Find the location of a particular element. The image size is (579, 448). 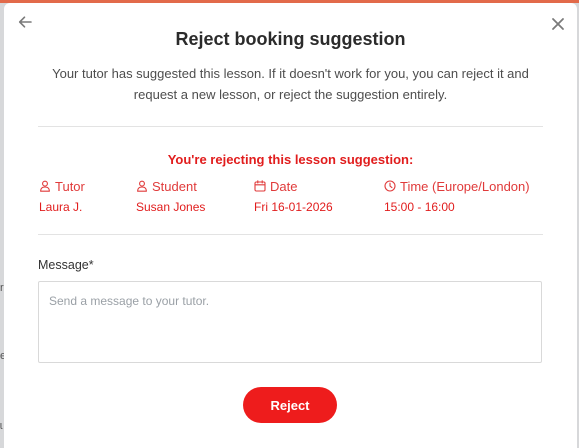

arrow-left-icon is located at coordinates (25, 22).